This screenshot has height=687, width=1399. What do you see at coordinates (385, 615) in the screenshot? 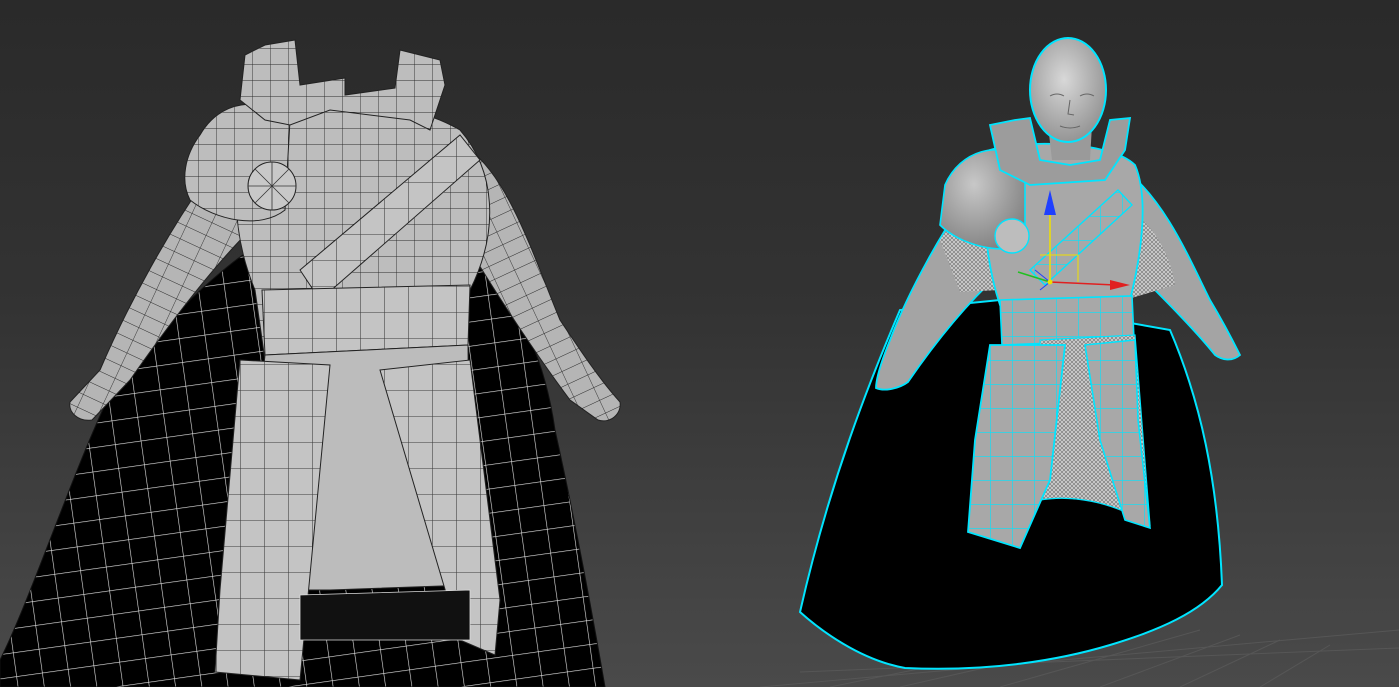
I see `left-model-hem-band` at bounding box center [385, 615].